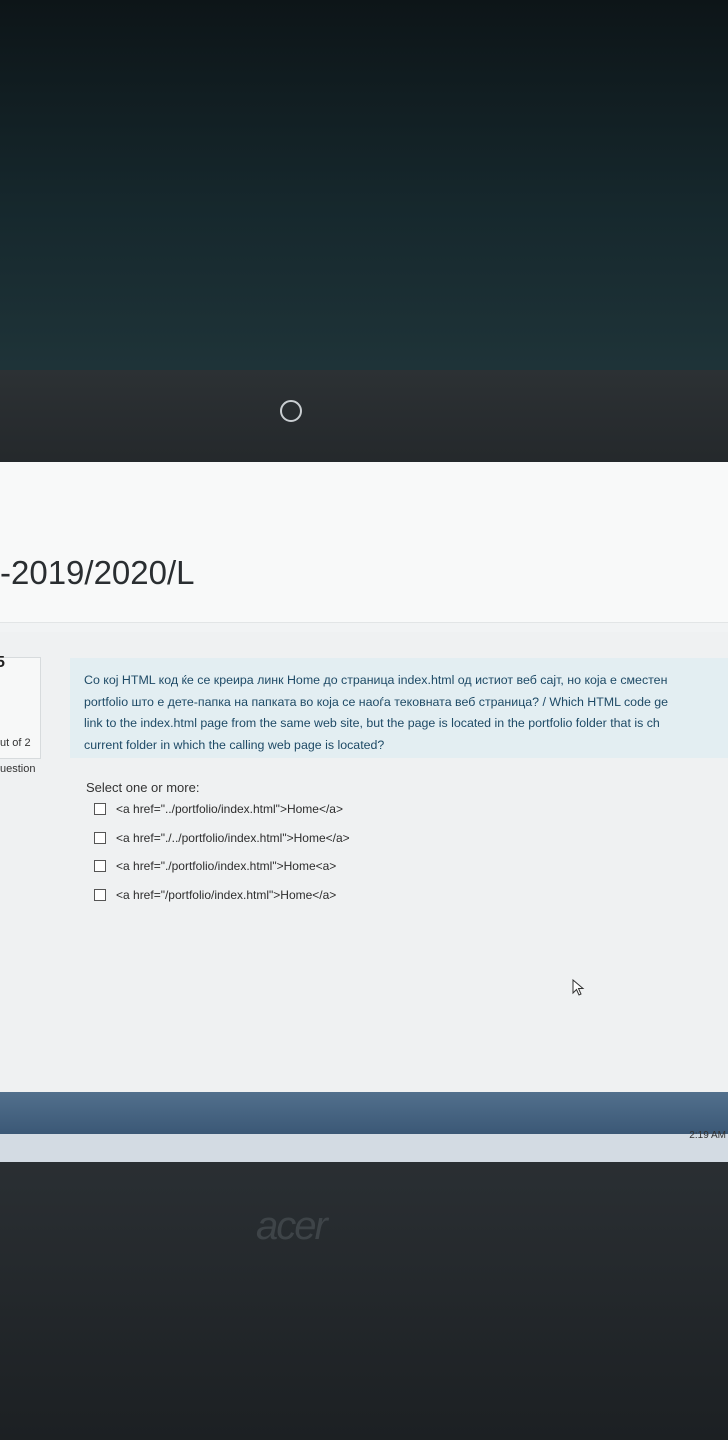 The height and width of the screenshot is (1440, 728). I want to click on window-bottom-strip, so click(364, 1113).